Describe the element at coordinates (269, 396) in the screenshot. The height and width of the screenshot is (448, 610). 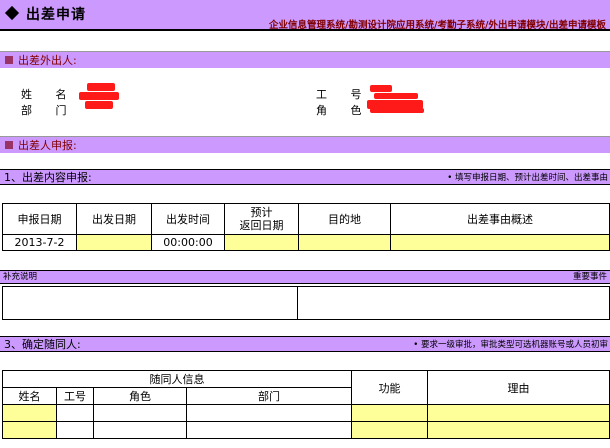
I see `column-header-department: 部门` at that location.